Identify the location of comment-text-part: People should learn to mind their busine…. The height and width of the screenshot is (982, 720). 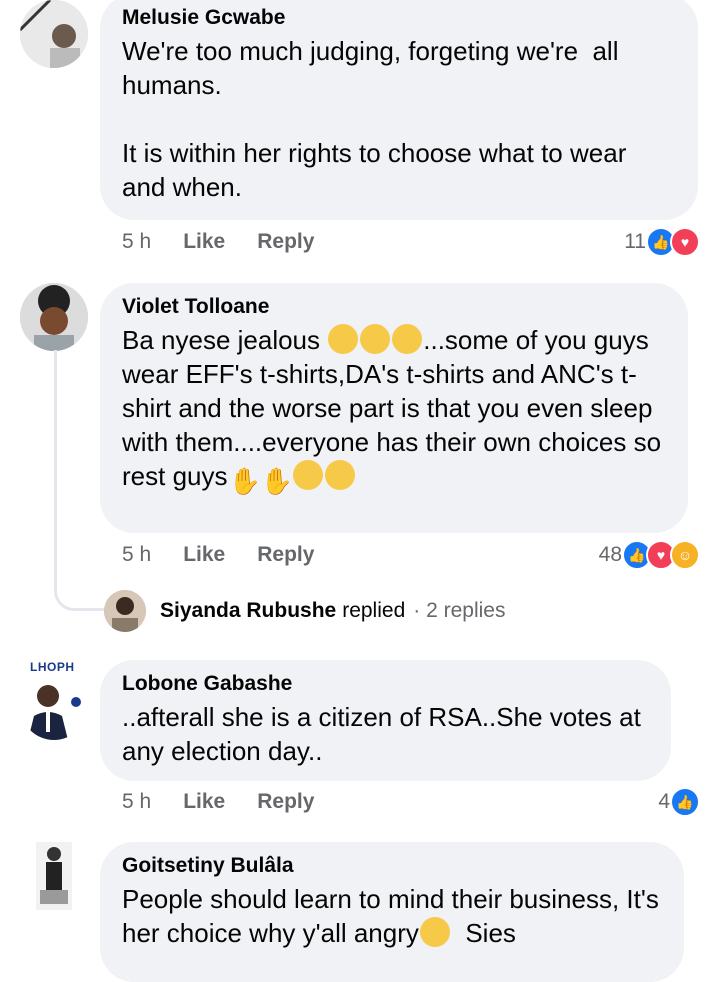
(394, 916).